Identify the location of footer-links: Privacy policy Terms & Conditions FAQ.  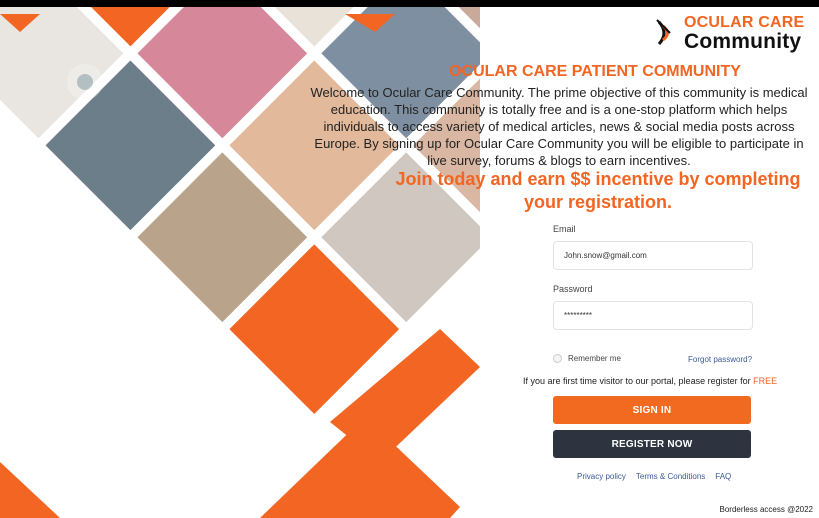
(654, 476).